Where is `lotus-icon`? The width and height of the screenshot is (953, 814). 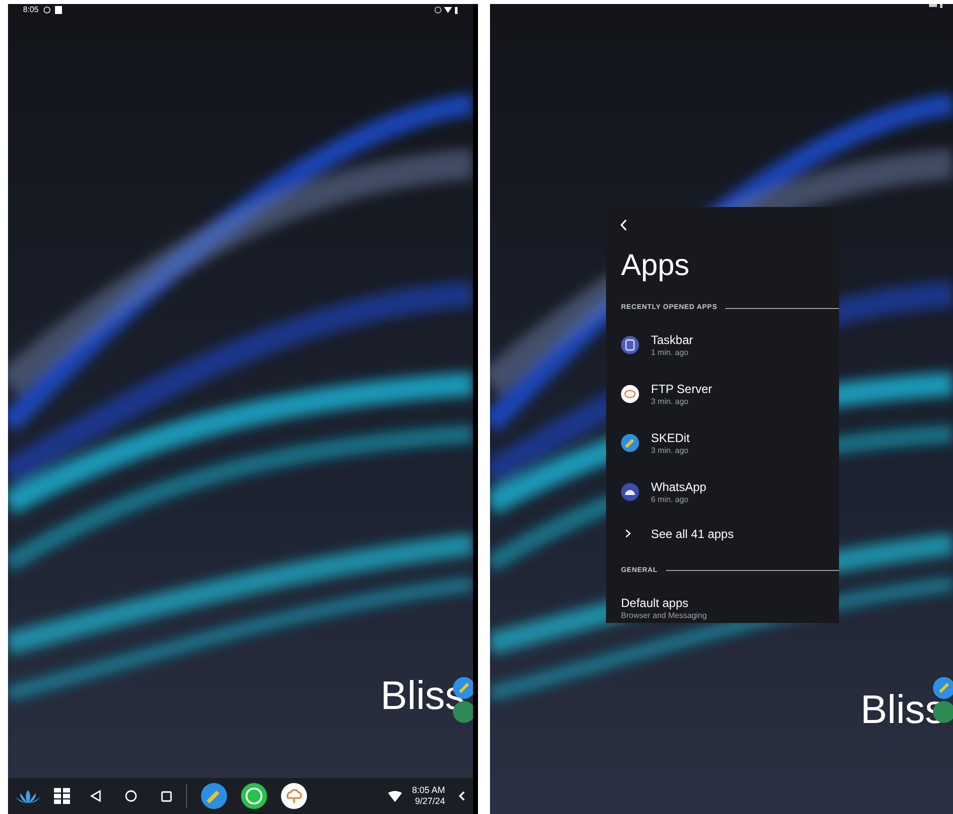
lotus-icon is located at coordinates (28, 796).